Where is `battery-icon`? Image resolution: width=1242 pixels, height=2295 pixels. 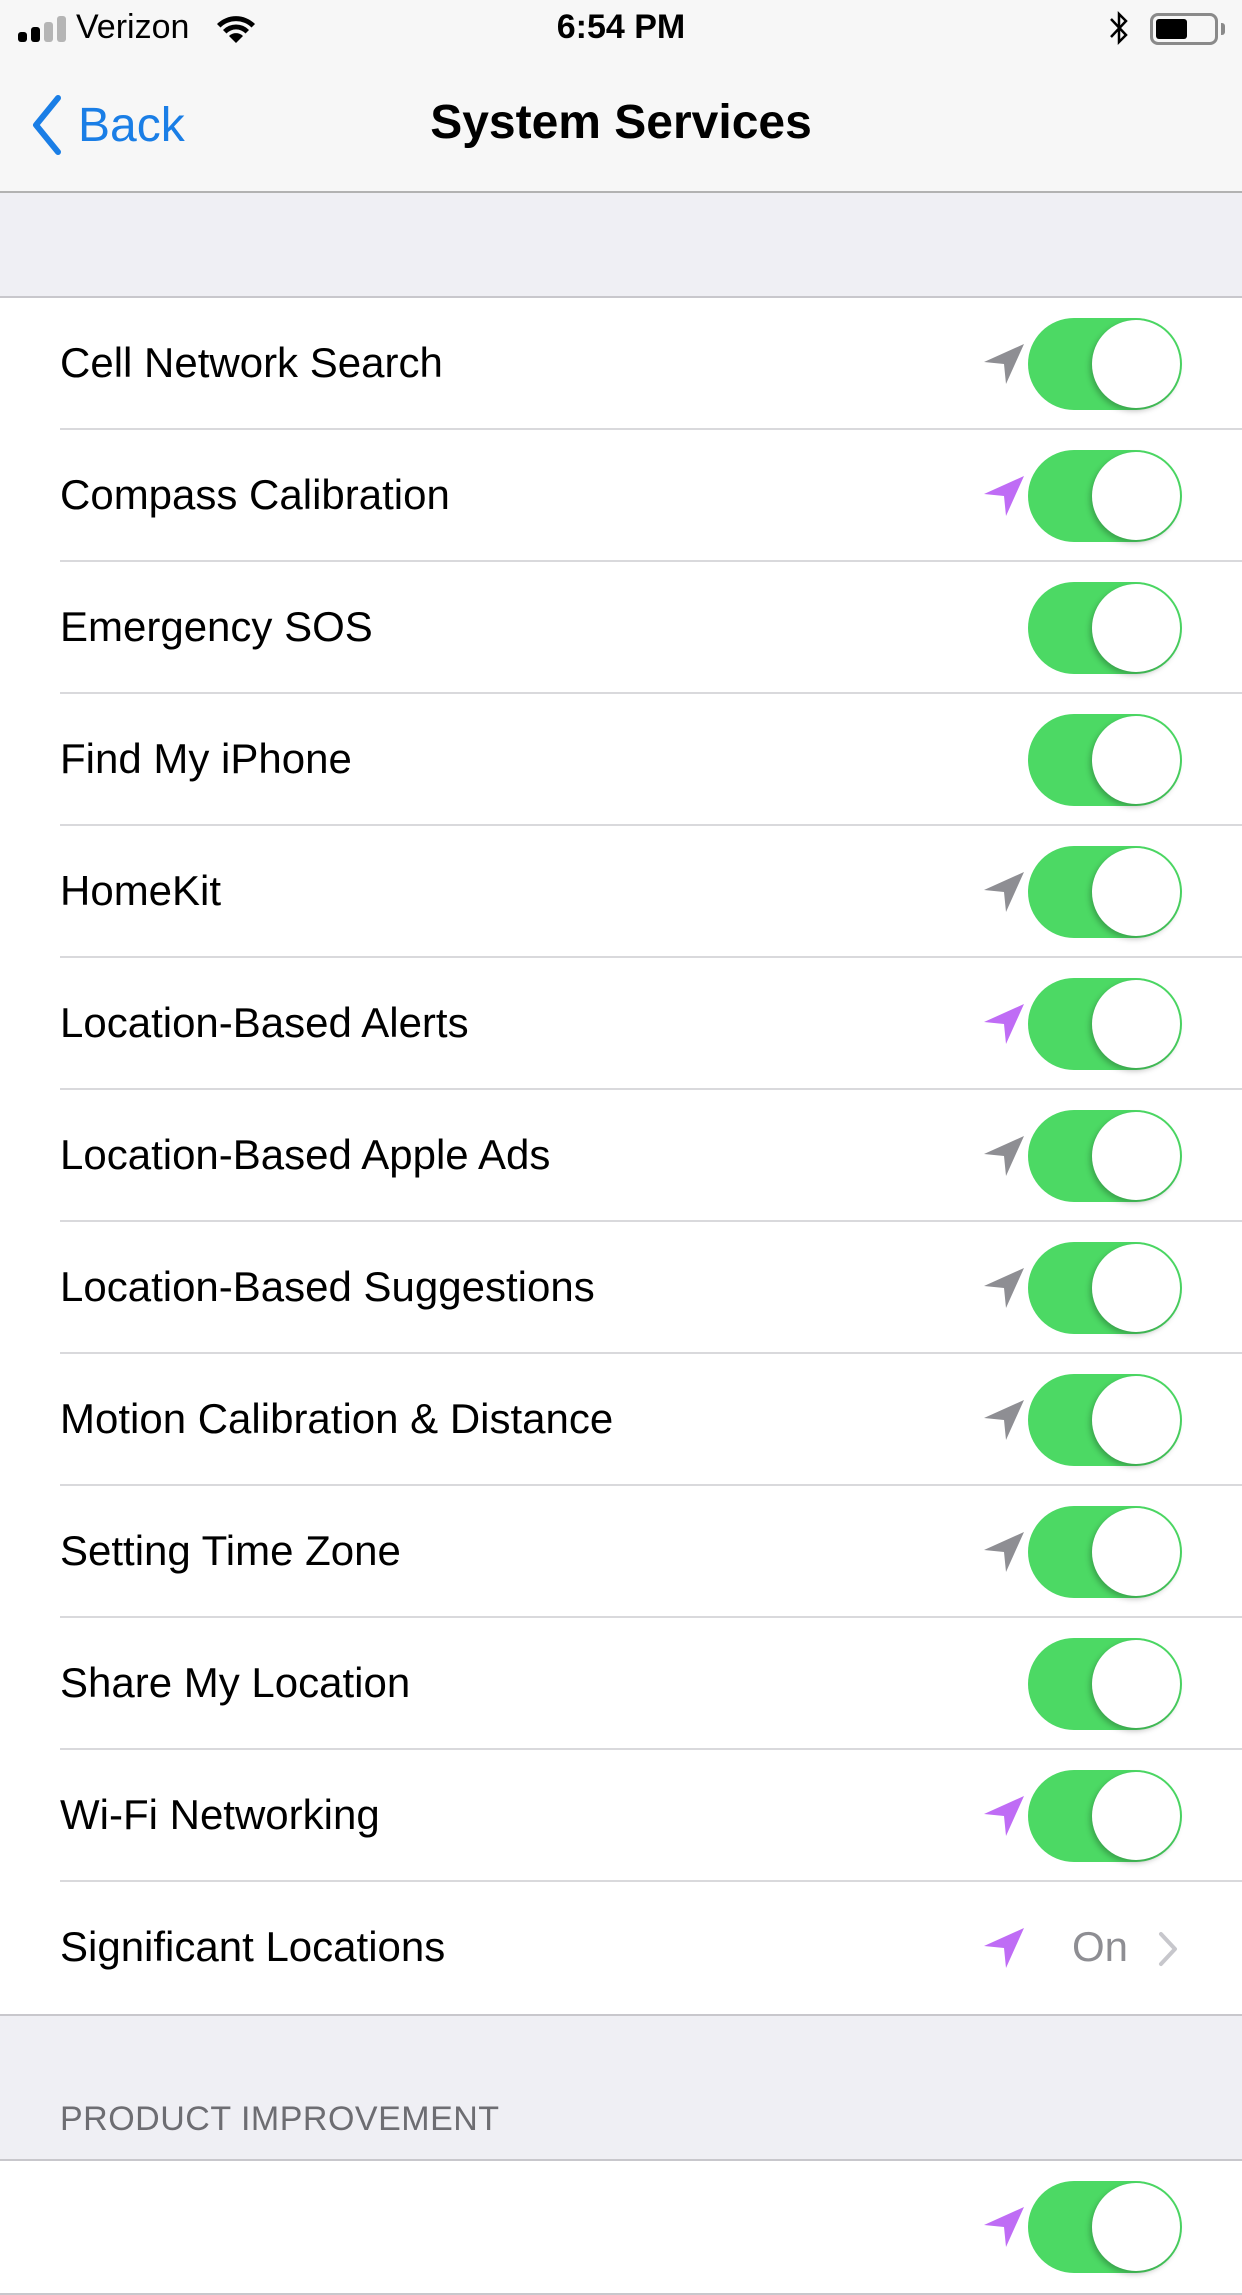 battery-icon is located at coordinates (1184, 29).